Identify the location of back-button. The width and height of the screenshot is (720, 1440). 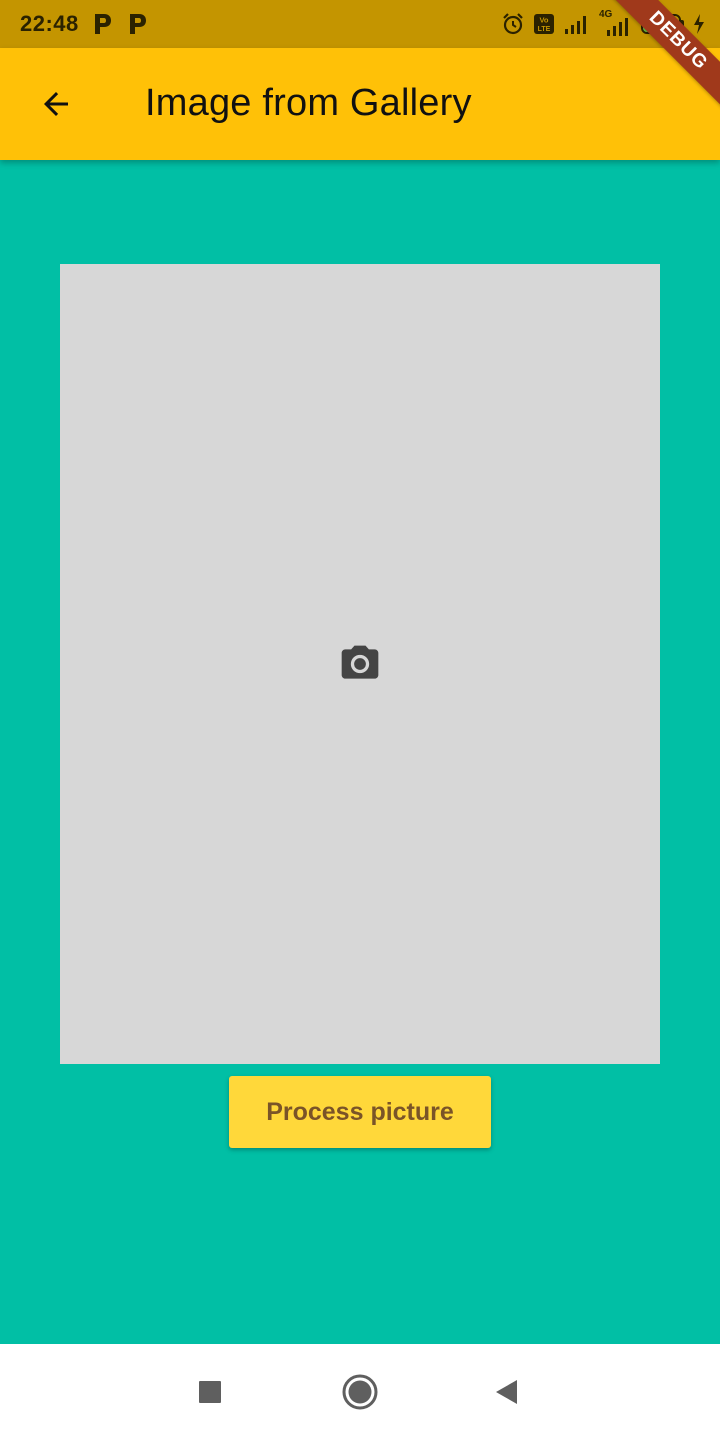
(56, 104).